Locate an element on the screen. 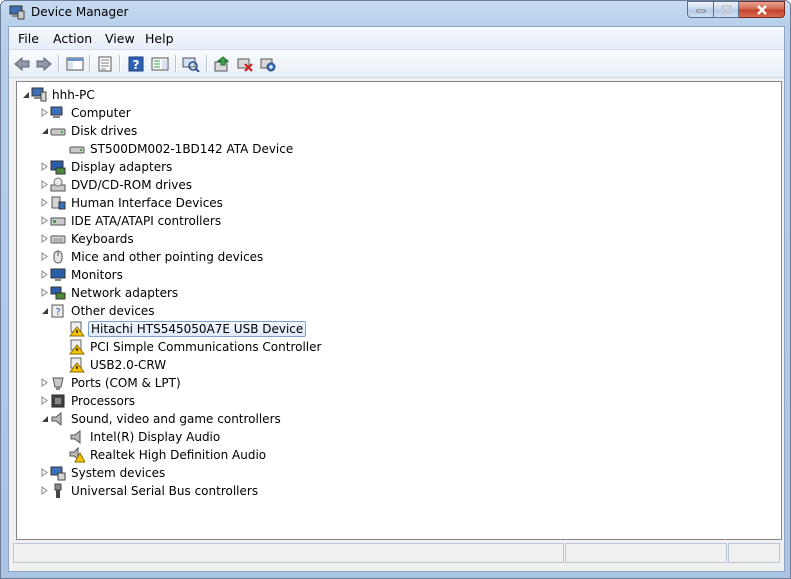 The image size is (791, 579). help-button: ? is located at coordinates (136, 63).